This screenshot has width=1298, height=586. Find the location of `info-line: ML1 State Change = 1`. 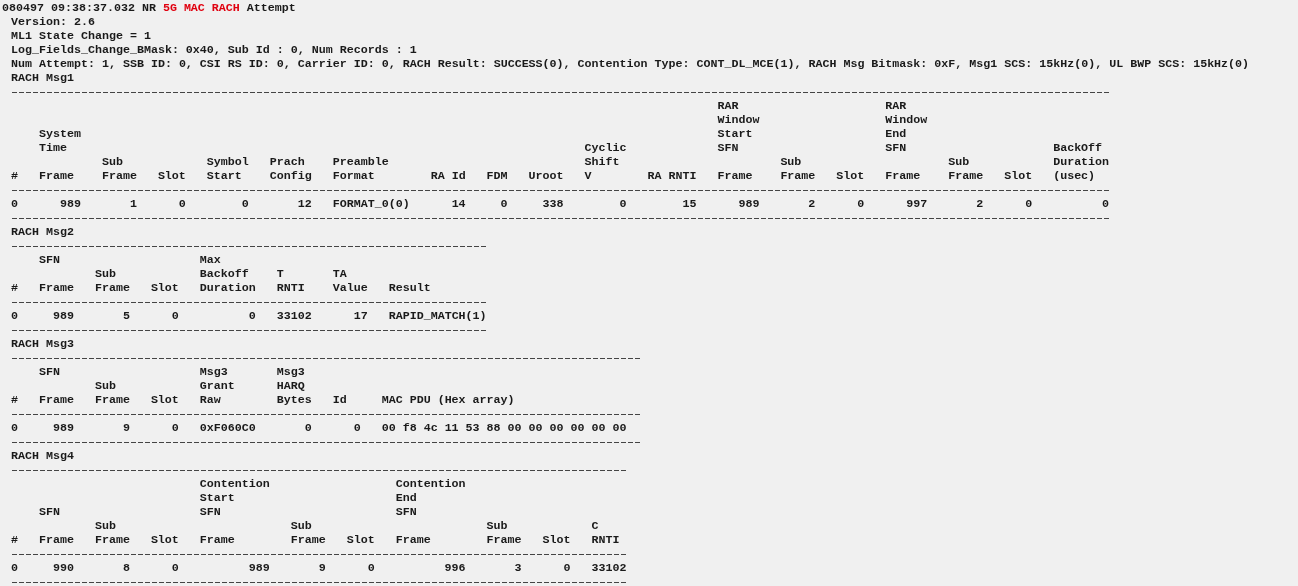

info-line: ML1 State Change = 1 is located at coordinates (81, 36).